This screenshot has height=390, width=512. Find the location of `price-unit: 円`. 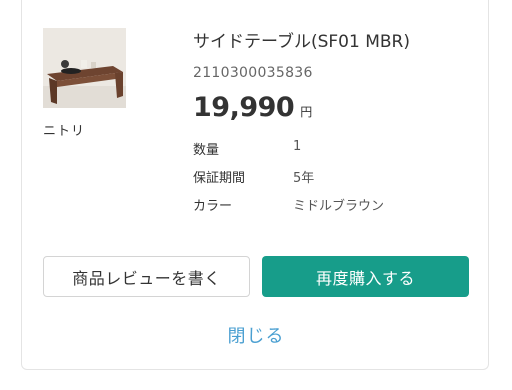

price-unit: 円 is located at coordinates (306, 112).